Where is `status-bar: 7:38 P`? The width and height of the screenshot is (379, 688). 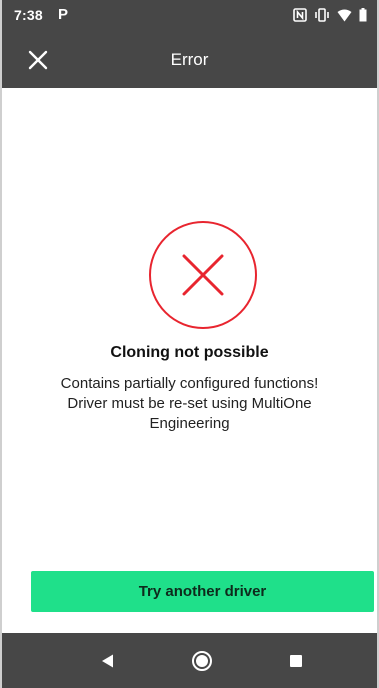
status-bar: 7:38 P is located at coordinates (189, 16).